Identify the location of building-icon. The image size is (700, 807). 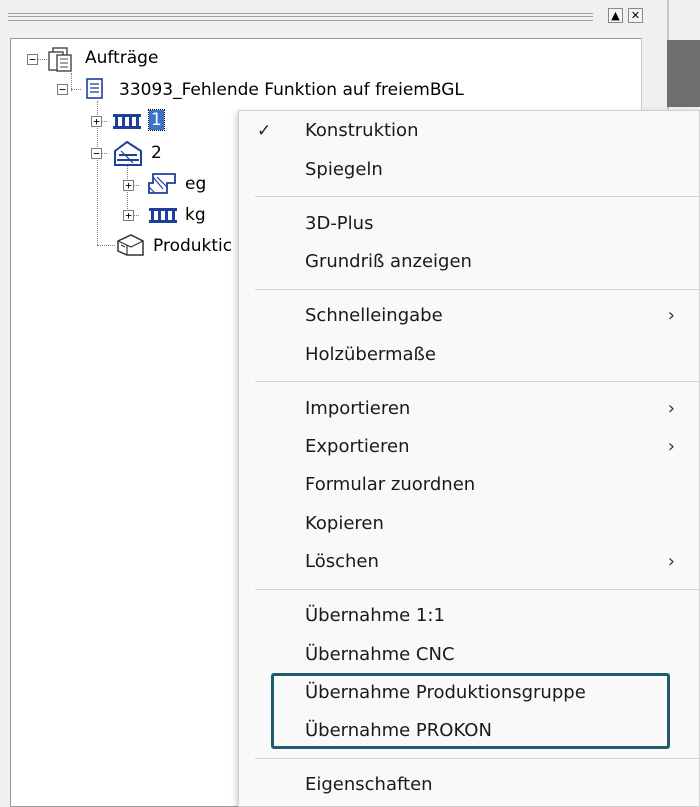
(128, 153).